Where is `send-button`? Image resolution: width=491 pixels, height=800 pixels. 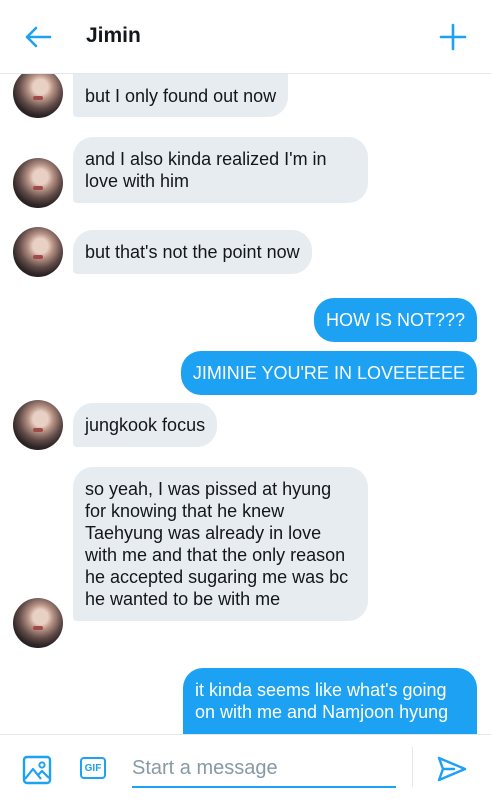 send-button is located at coordinates (453, 770).